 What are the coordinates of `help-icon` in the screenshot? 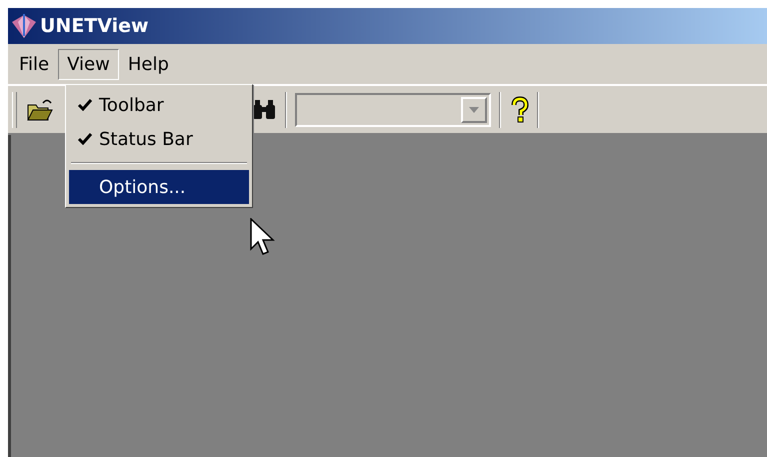 It's located at (519, 110).